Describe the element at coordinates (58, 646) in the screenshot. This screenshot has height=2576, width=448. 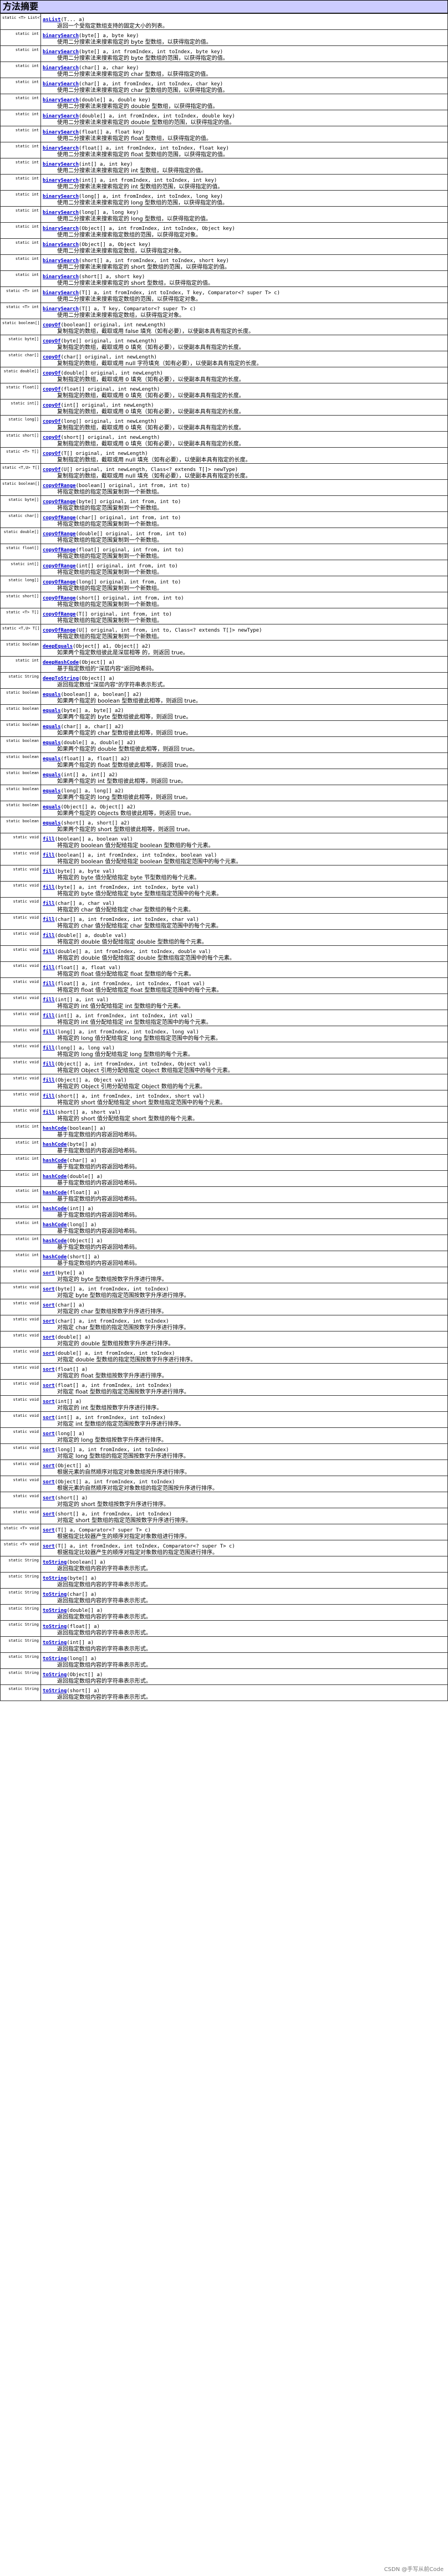
I see `method-name-link: deepEquals` at that location.